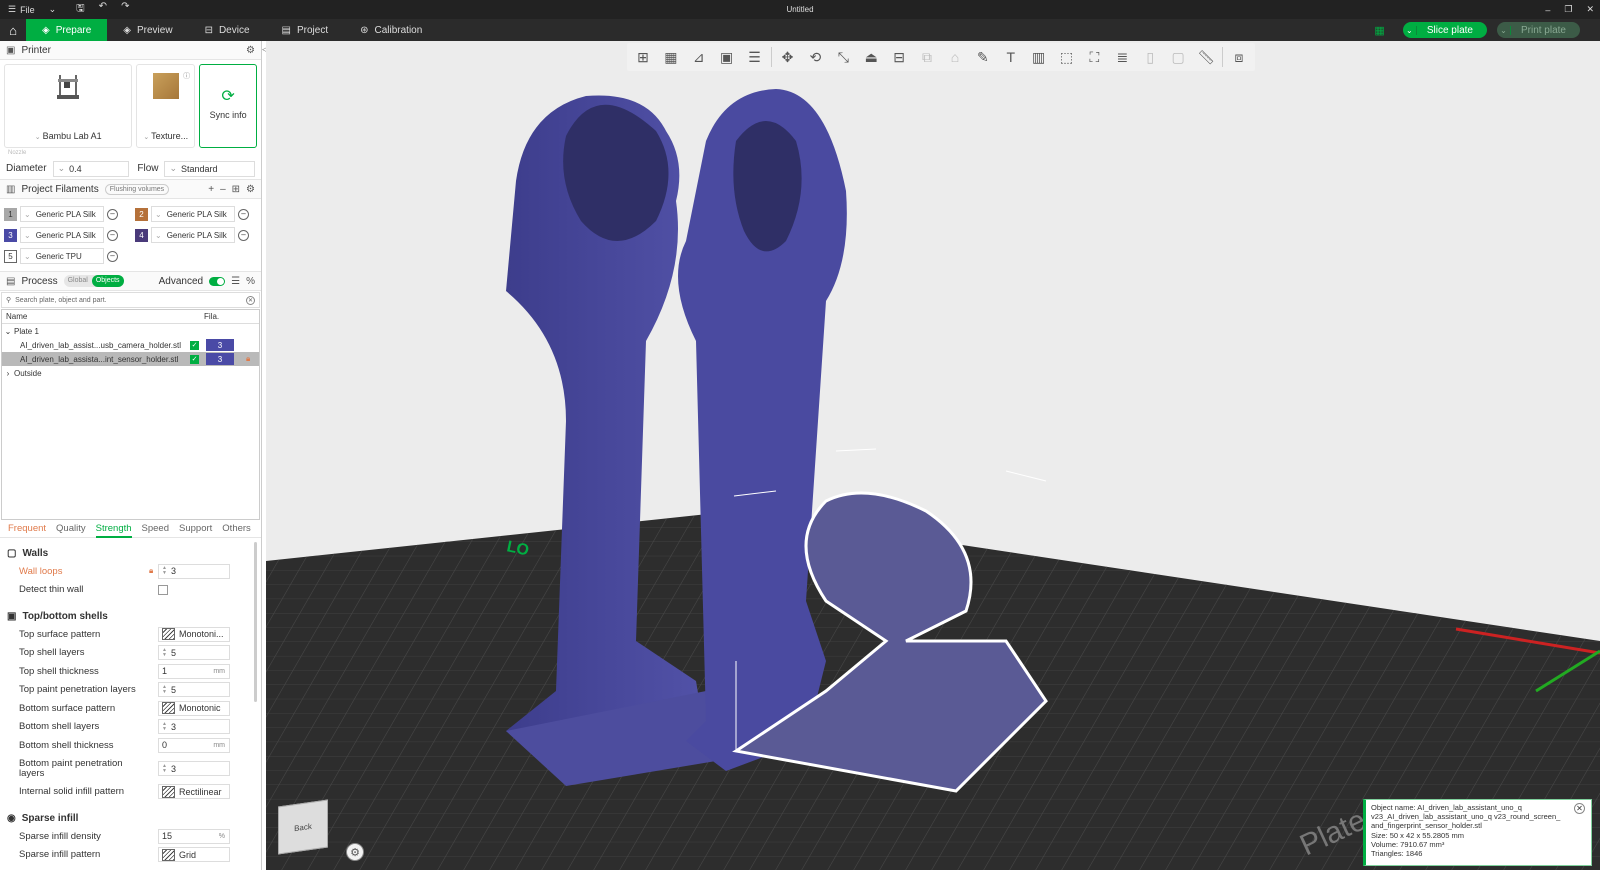 The width and height of the screenshot is (1600, 870). I want to click on mirror-icon: ▯, so click(1150, 57).